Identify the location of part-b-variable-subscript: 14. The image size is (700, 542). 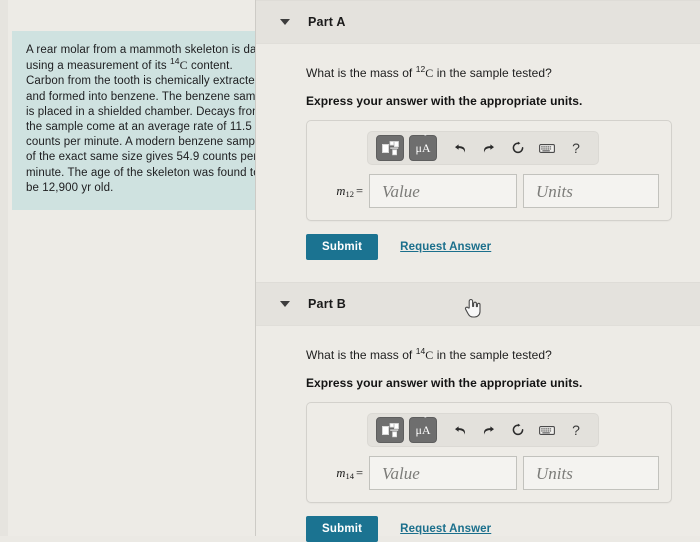
(349, 475).